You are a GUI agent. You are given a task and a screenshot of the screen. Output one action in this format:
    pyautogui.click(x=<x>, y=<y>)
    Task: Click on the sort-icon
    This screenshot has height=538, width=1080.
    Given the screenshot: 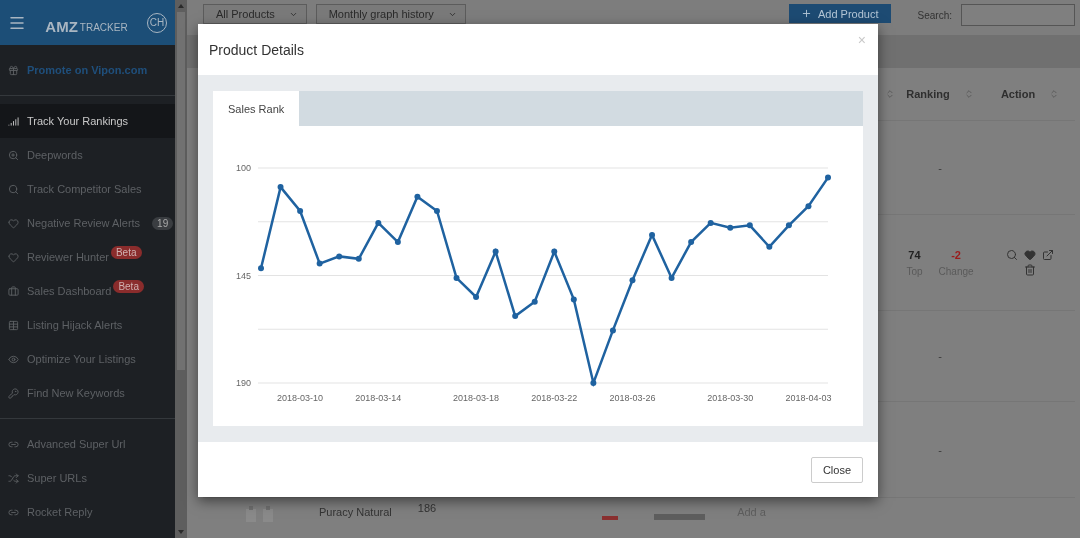 What is the action you would take?
    pyautogui.click(x=890, y=94)
    